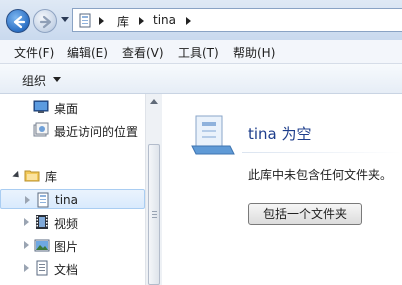 The width and height of the screenshot is (402, 285). What do you see at coordinates (42, 245) in the screenshot?
I see `pictures-icon` at bounding box center [42, 245].